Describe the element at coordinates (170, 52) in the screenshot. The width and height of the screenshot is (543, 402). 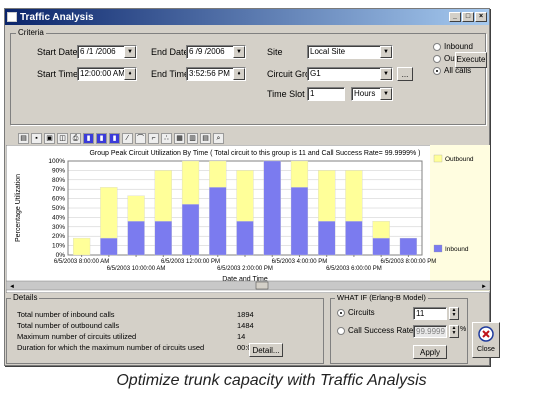
I see `end-date-label: End Date` at that location.